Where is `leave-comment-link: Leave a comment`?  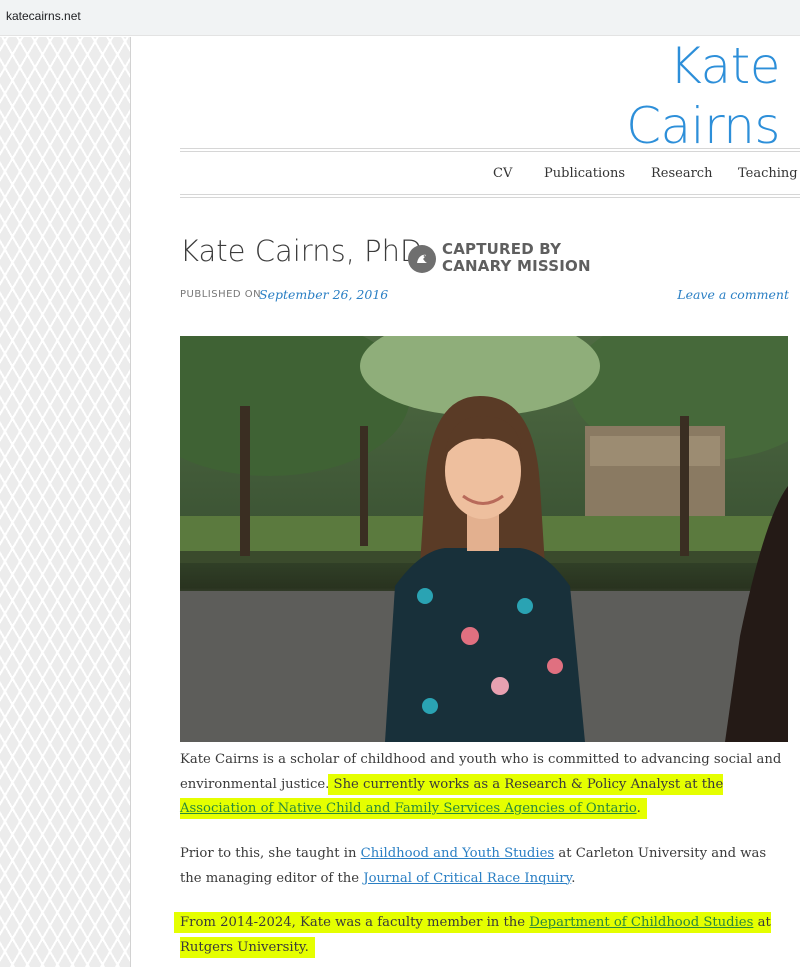
leave-comment-link: Leave a comment is located at coordinates (733, 294).